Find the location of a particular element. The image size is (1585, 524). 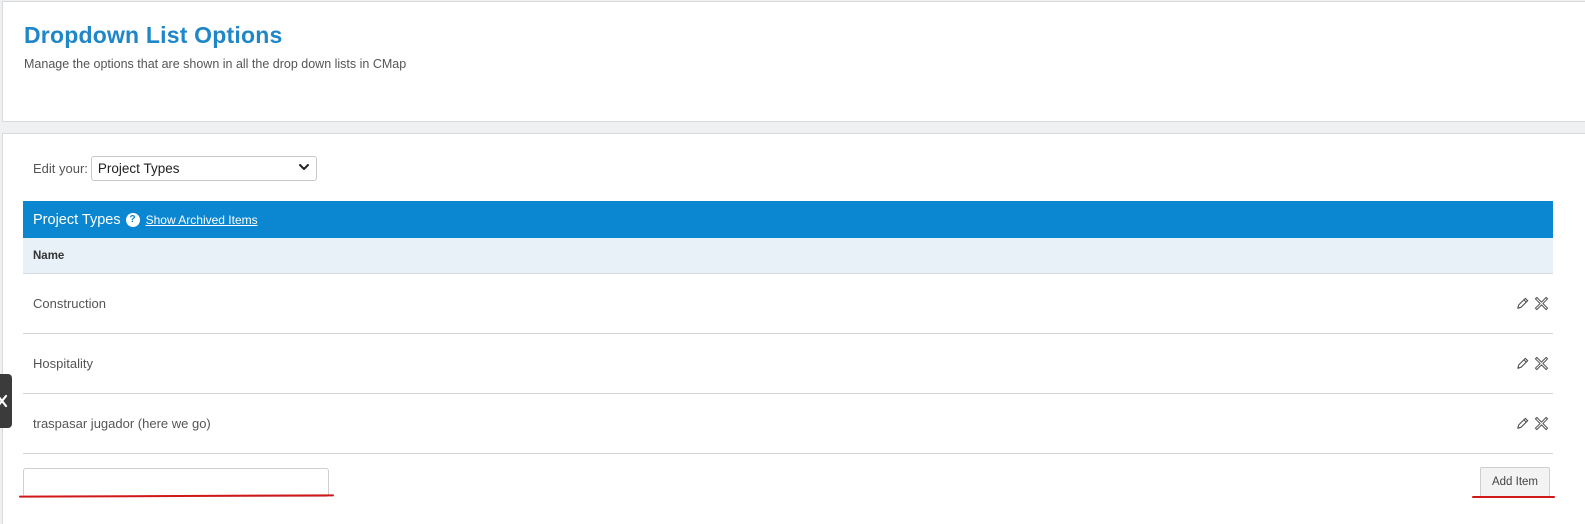

list-type-select-value: Project Types is located at coordinates (138, 168).